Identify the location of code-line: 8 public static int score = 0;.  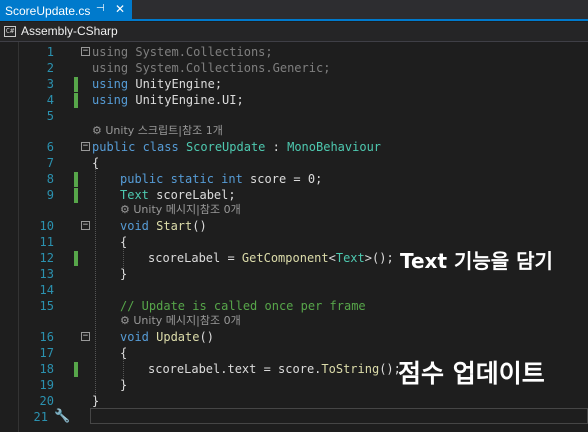
(294, 179).